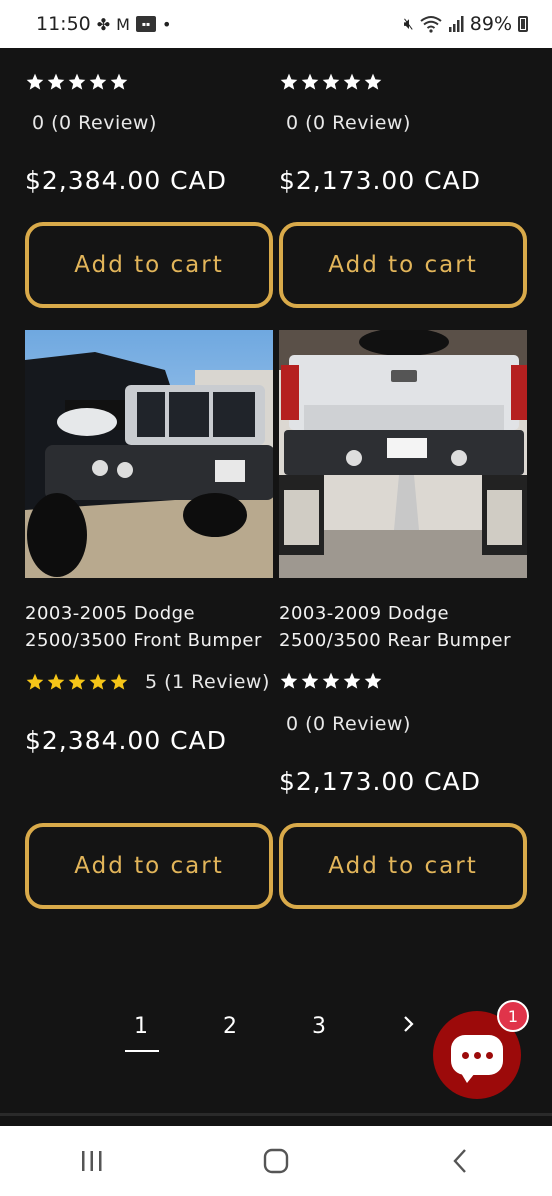 This screenshot has height=1196, width=552. Describe the element at coordinates (63, 24) in the screenshot. I see `status-time: 11:50` at that location.